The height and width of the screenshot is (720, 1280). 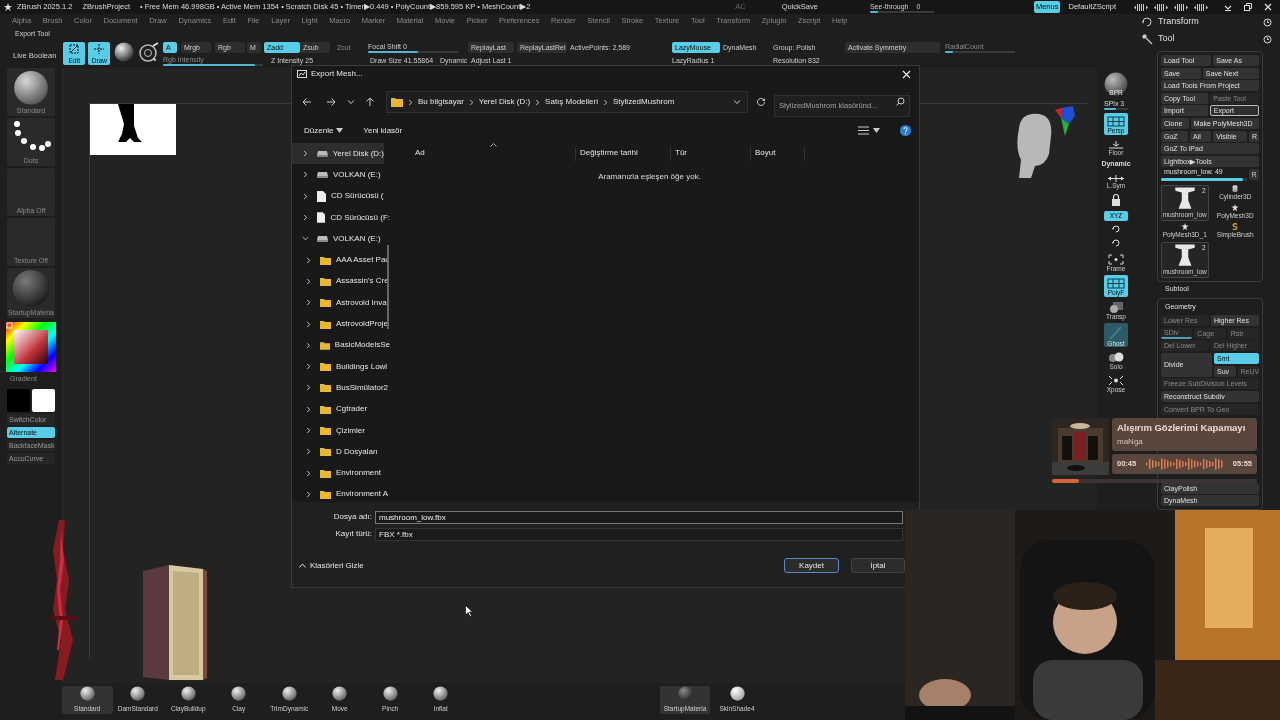 I want to click on view-menu, so click(x=869, y=130).